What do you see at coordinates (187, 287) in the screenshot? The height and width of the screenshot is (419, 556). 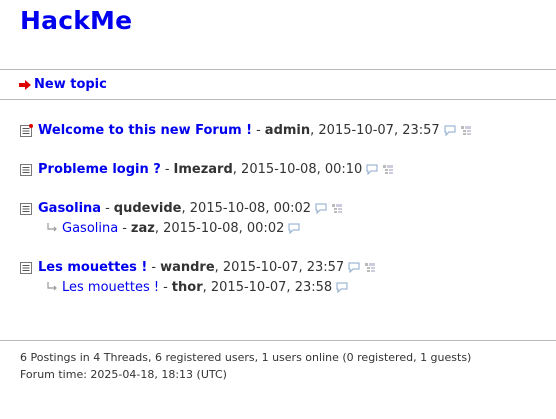 I see `reply-author: thor` at bounding box center [187, 287].